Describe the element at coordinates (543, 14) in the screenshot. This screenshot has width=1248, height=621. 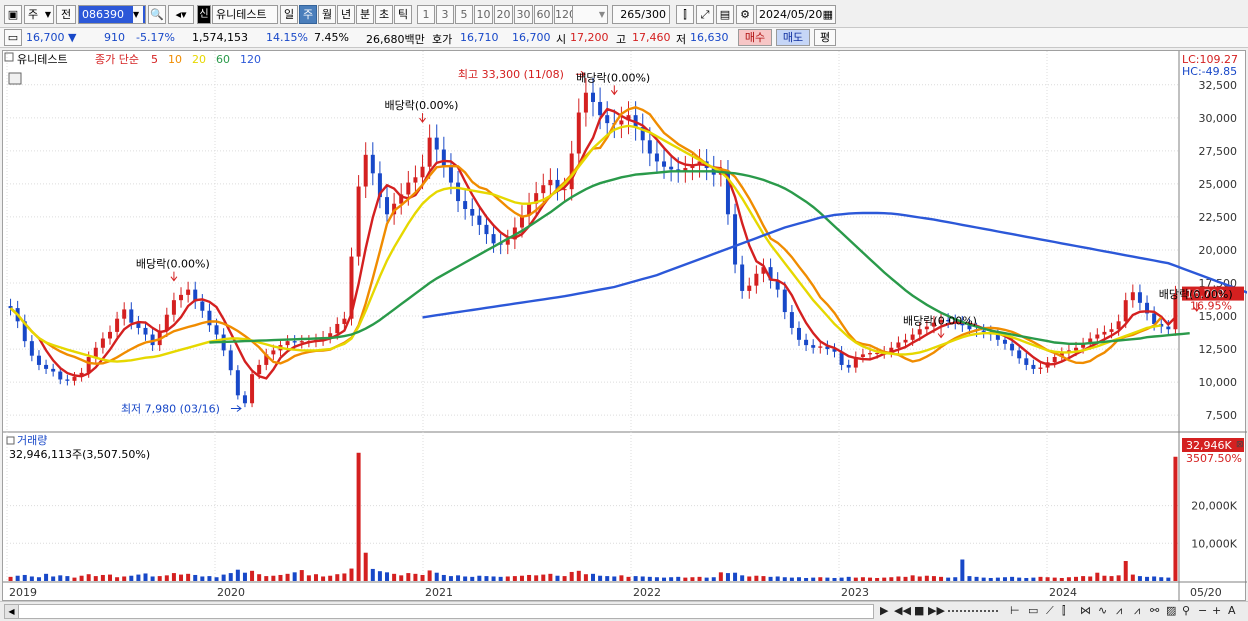
I see `interval-button-60: 60` at that location.